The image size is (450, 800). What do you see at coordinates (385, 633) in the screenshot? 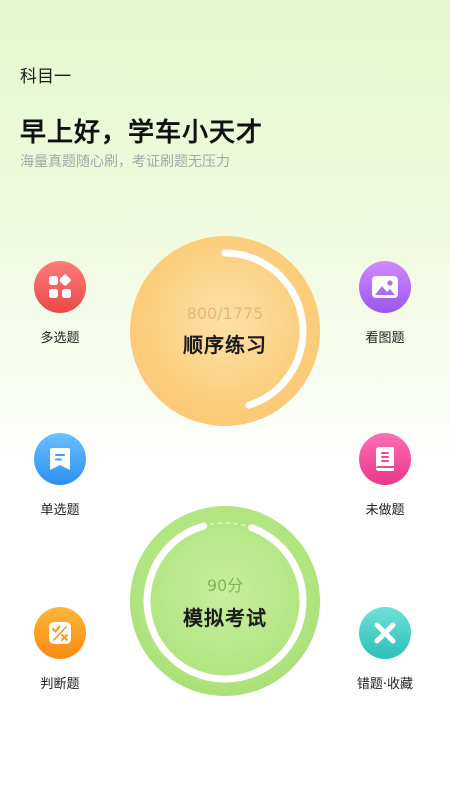
I see `close-icon` at bounding box center [385, 633].